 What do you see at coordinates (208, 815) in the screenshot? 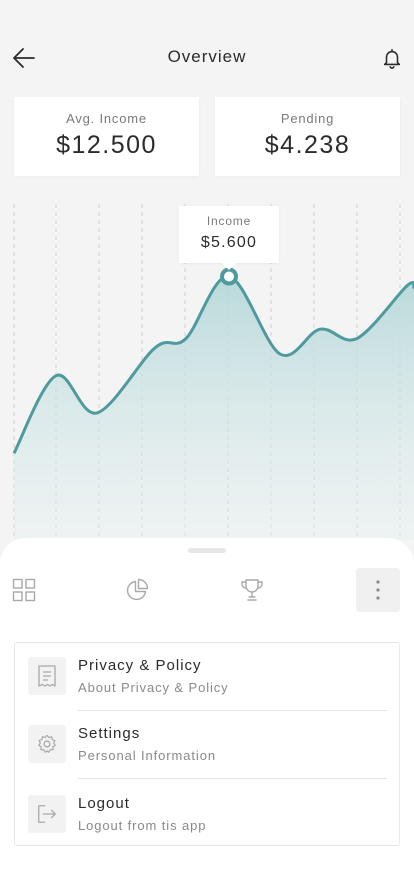
I see `menu-item-logout: Logout Logout from tis app` at bounding box center [208, 815].